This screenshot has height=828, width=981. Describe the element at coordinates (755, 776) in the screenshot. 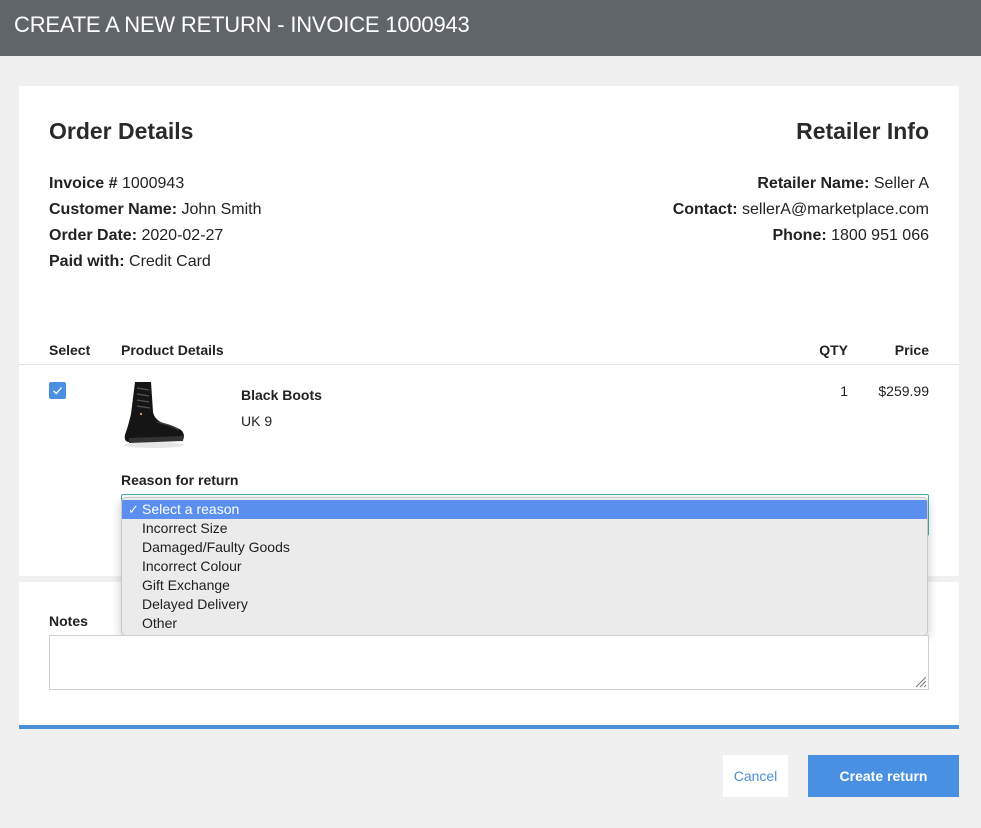

I see `cancel-button: Cancel` at that location.